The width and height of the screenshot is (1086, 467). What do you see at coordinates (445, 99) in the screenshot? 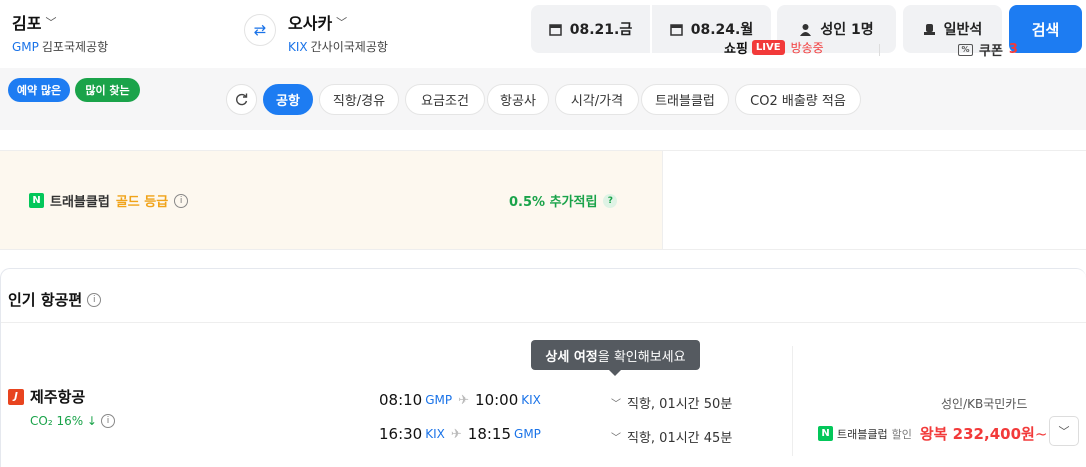
I see `filter-chip: 요금조건` at bounding box center [445, 99].